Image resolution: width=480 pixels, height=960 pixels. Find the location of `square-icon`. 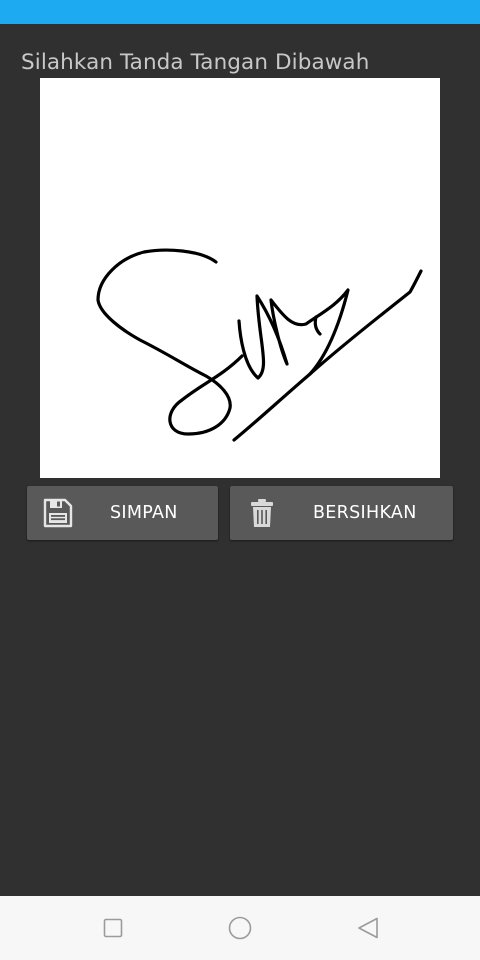

square-icon is located at coordinates (113, 928).